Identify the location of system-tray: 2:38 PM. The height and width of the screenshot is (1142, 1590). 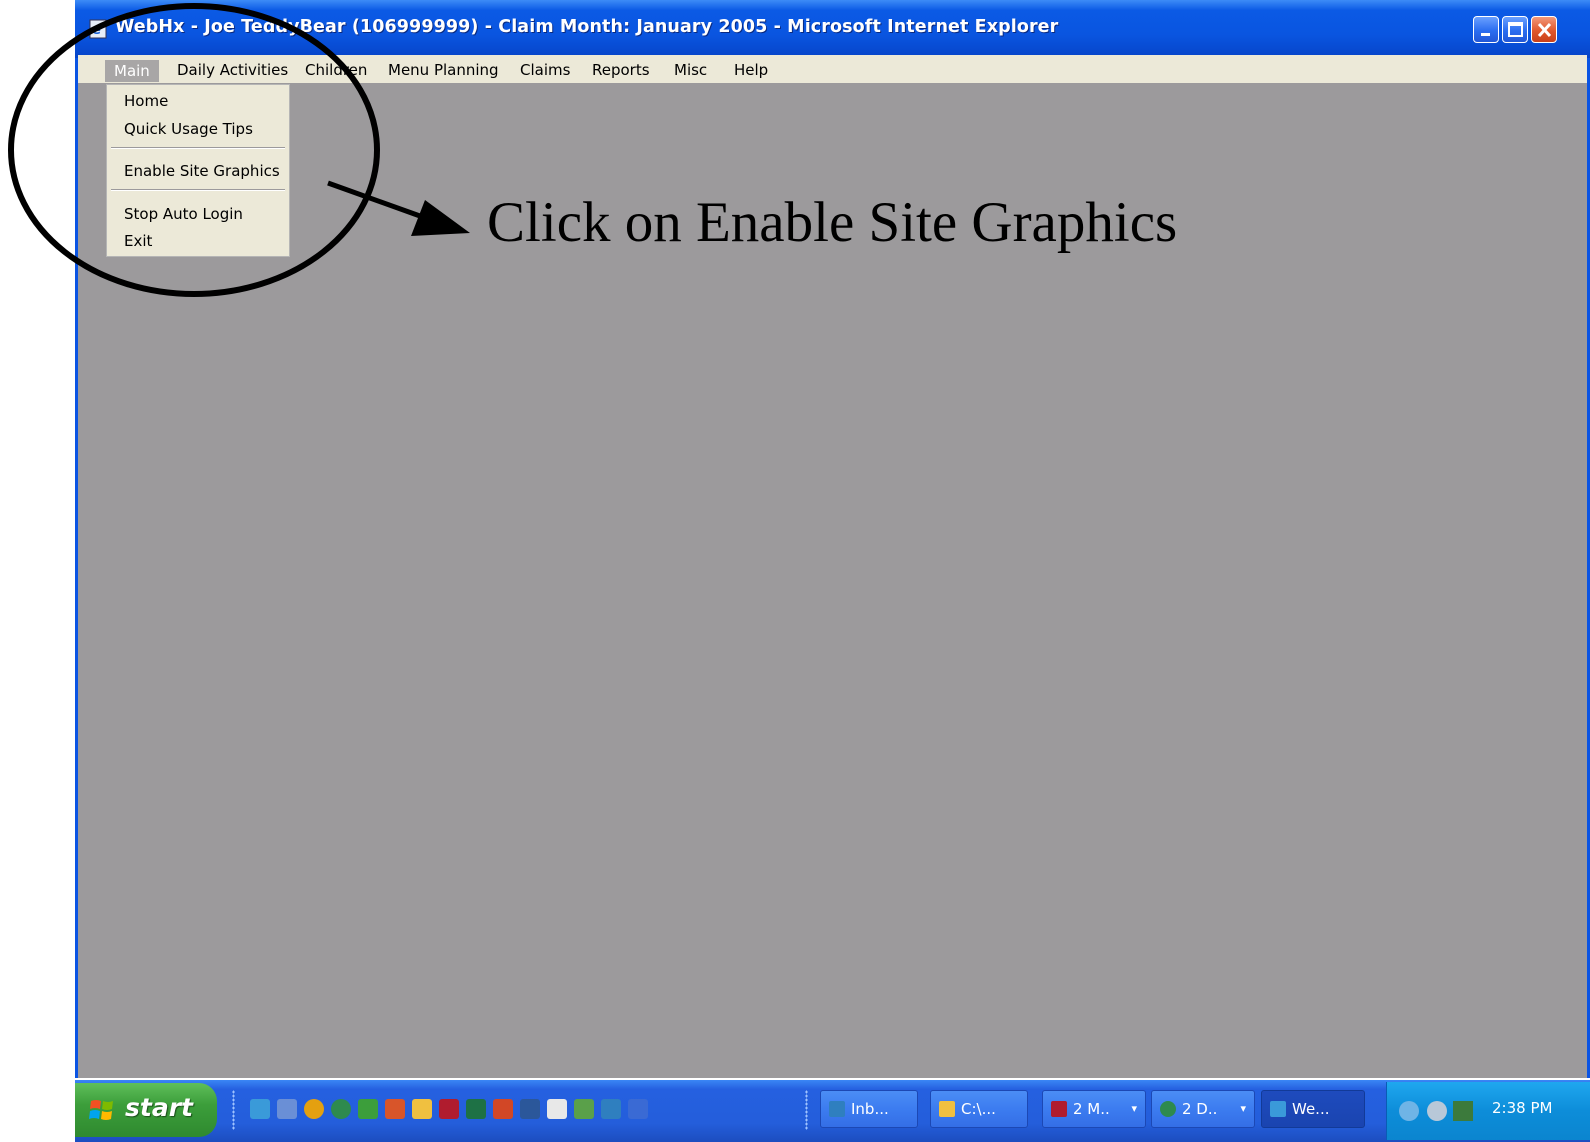
(1488, 1111).